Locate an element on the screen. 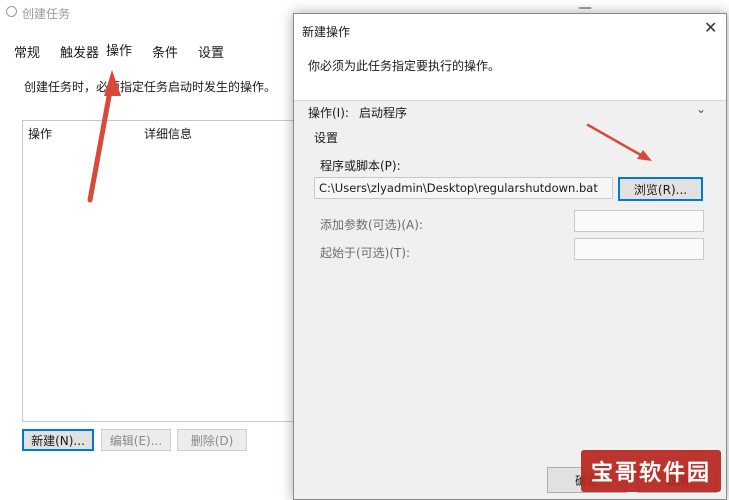  task-clock-icon is located at coordinates (11, 11).